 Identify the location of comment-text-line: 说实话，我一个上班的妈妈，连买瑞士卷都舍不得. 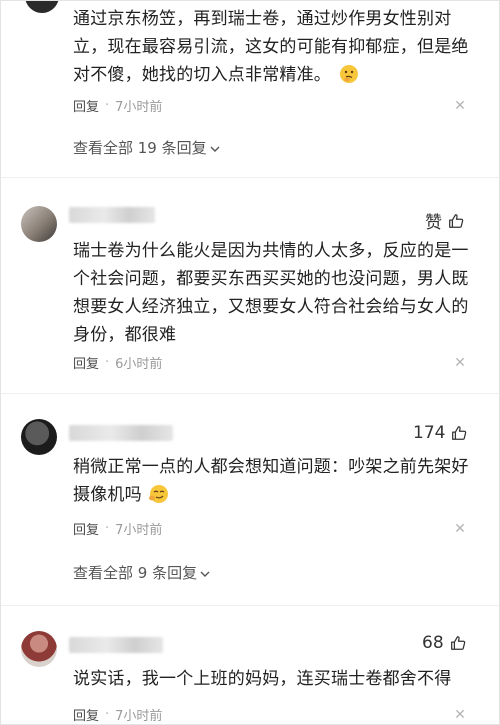
(262, 679).